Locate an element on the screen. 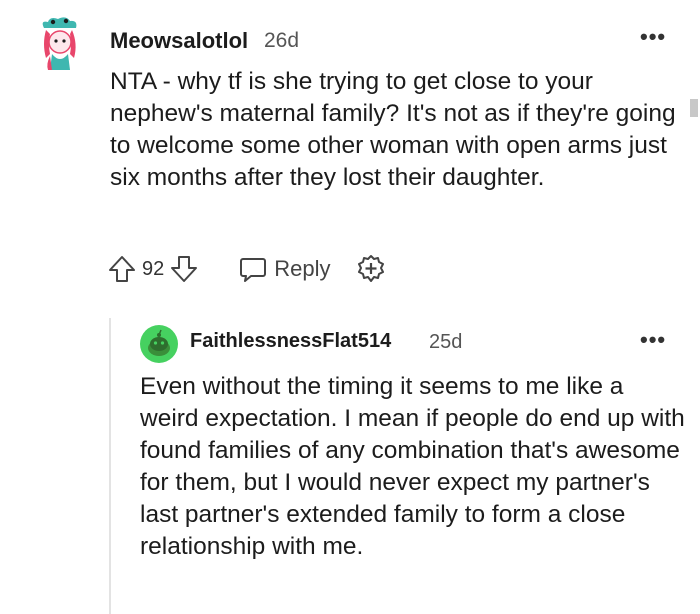  reply-age: 25d is located at coordinates (446, 342).